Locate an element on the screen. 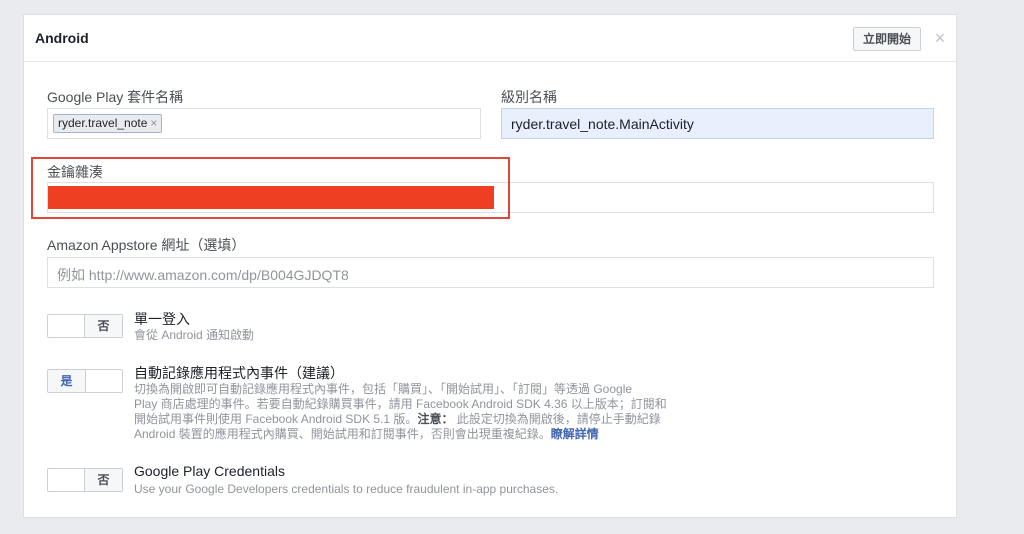 The height and width of the screenshot is (534, 1024). package-name-label: Google Play 套件名稱 is located at coordinates (115, 97).